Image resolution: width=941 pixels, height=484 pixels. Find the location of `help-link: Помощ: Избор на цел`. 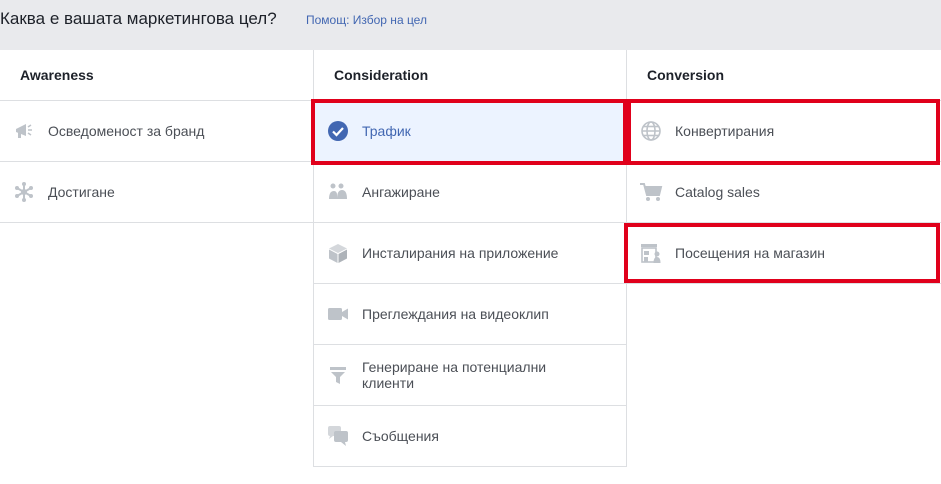

help-link: Помощ: Избор на цел is located at coordinates (366, 20).